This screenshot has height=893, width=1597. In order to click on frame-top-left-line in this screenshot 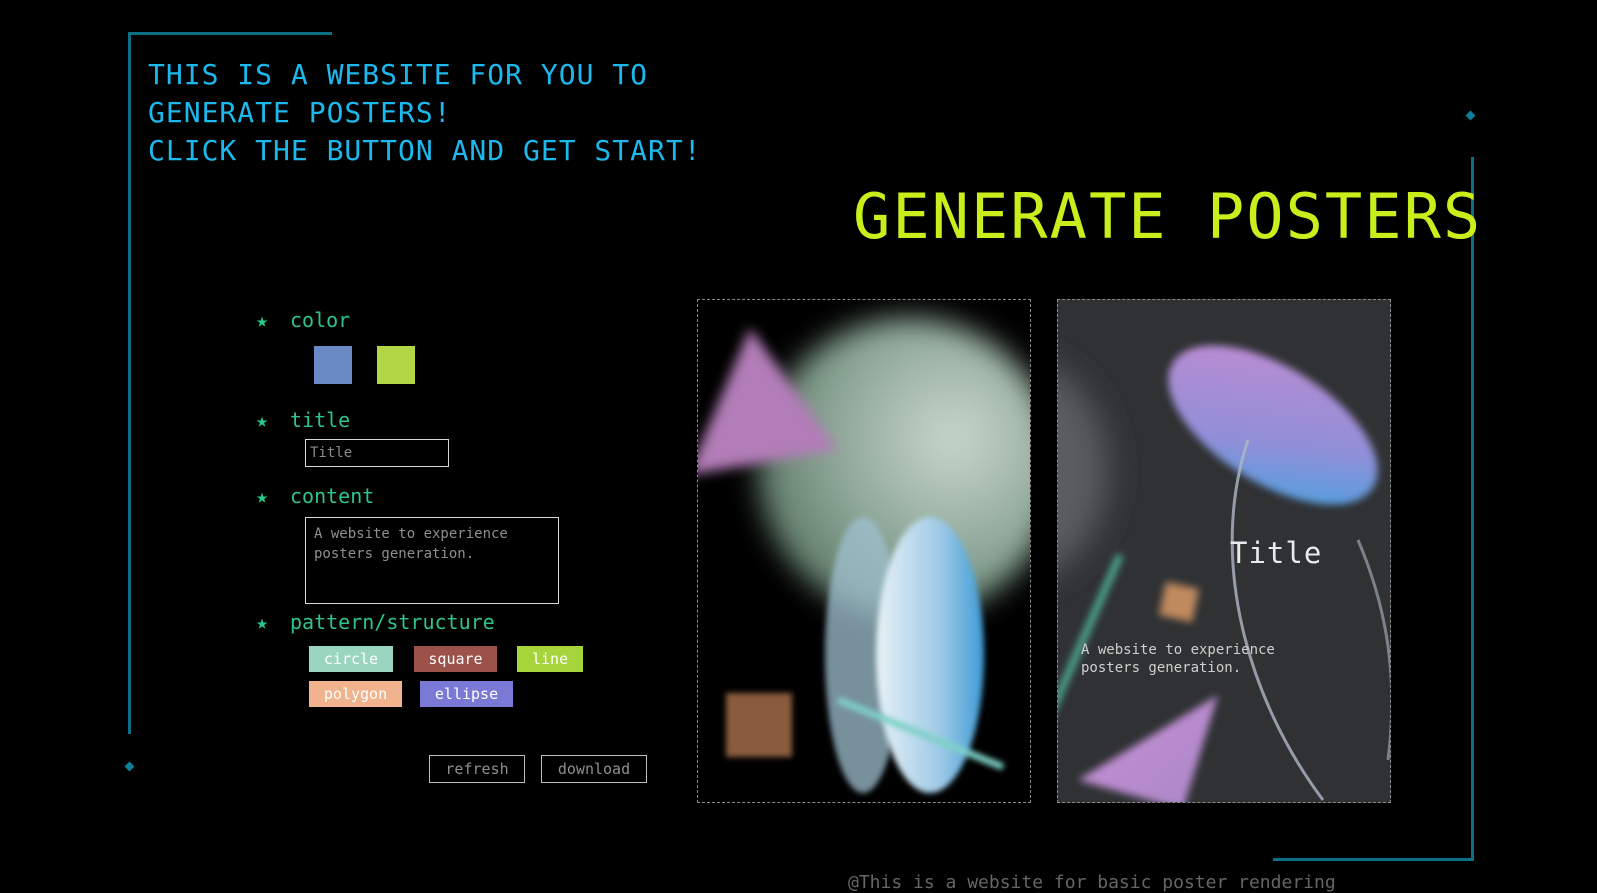, I will do `click(230, 33)`.